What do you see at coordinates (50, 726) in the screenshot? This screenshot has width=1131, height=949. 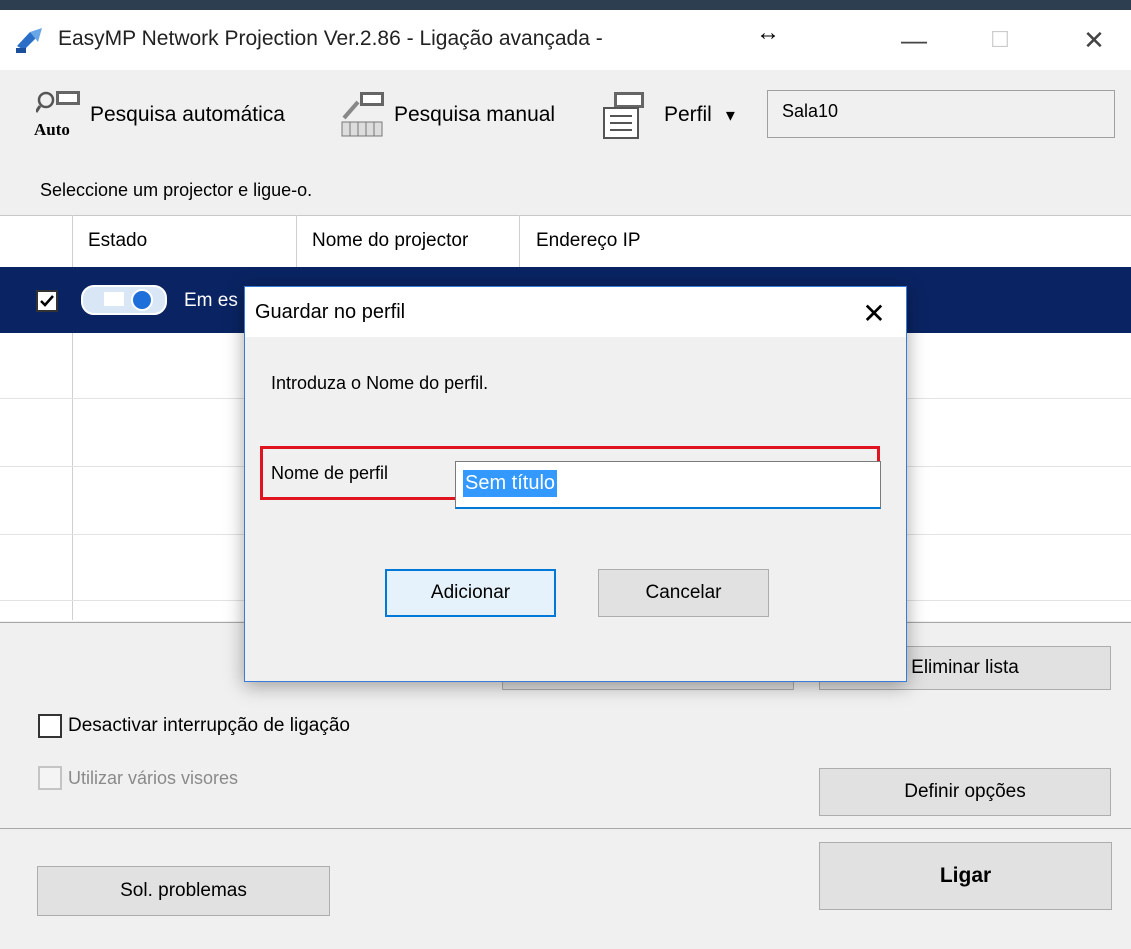 I see `disable-interrupt-checkbox` at bounding box center [50, 726].